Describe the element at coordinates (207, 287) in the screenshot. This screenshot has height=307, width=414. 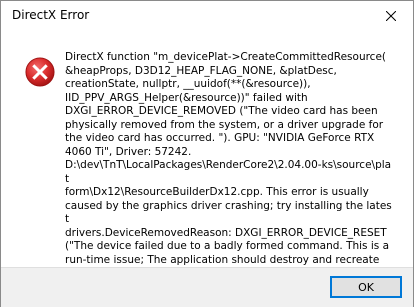
I see `button-bar: OK` at that location.